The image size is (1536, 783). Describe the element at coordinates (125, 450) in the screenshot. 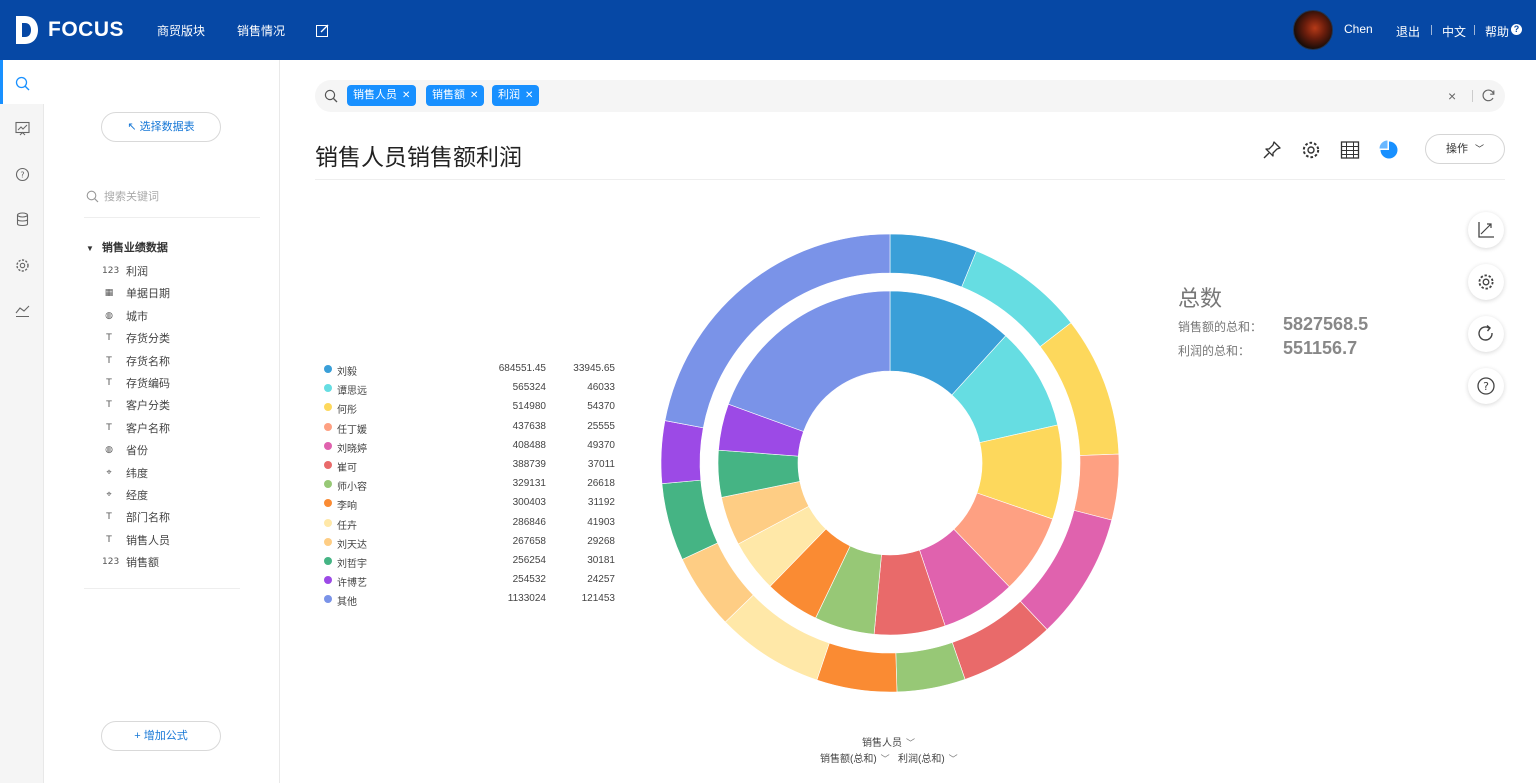

I see `field-item: ◍ 省份` at that location.